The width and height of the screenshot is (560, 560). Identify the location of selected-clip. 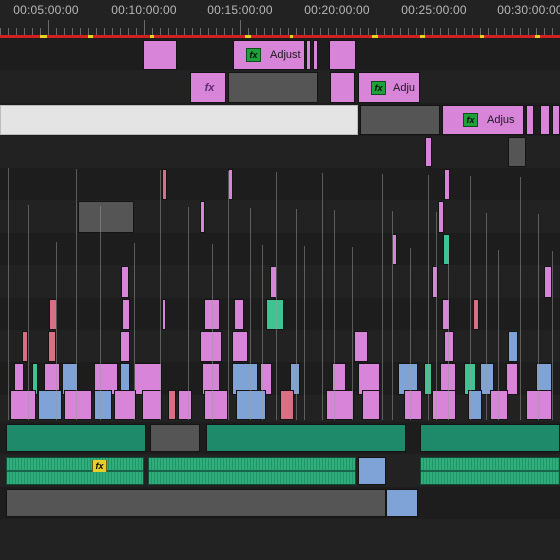
(179, 120).